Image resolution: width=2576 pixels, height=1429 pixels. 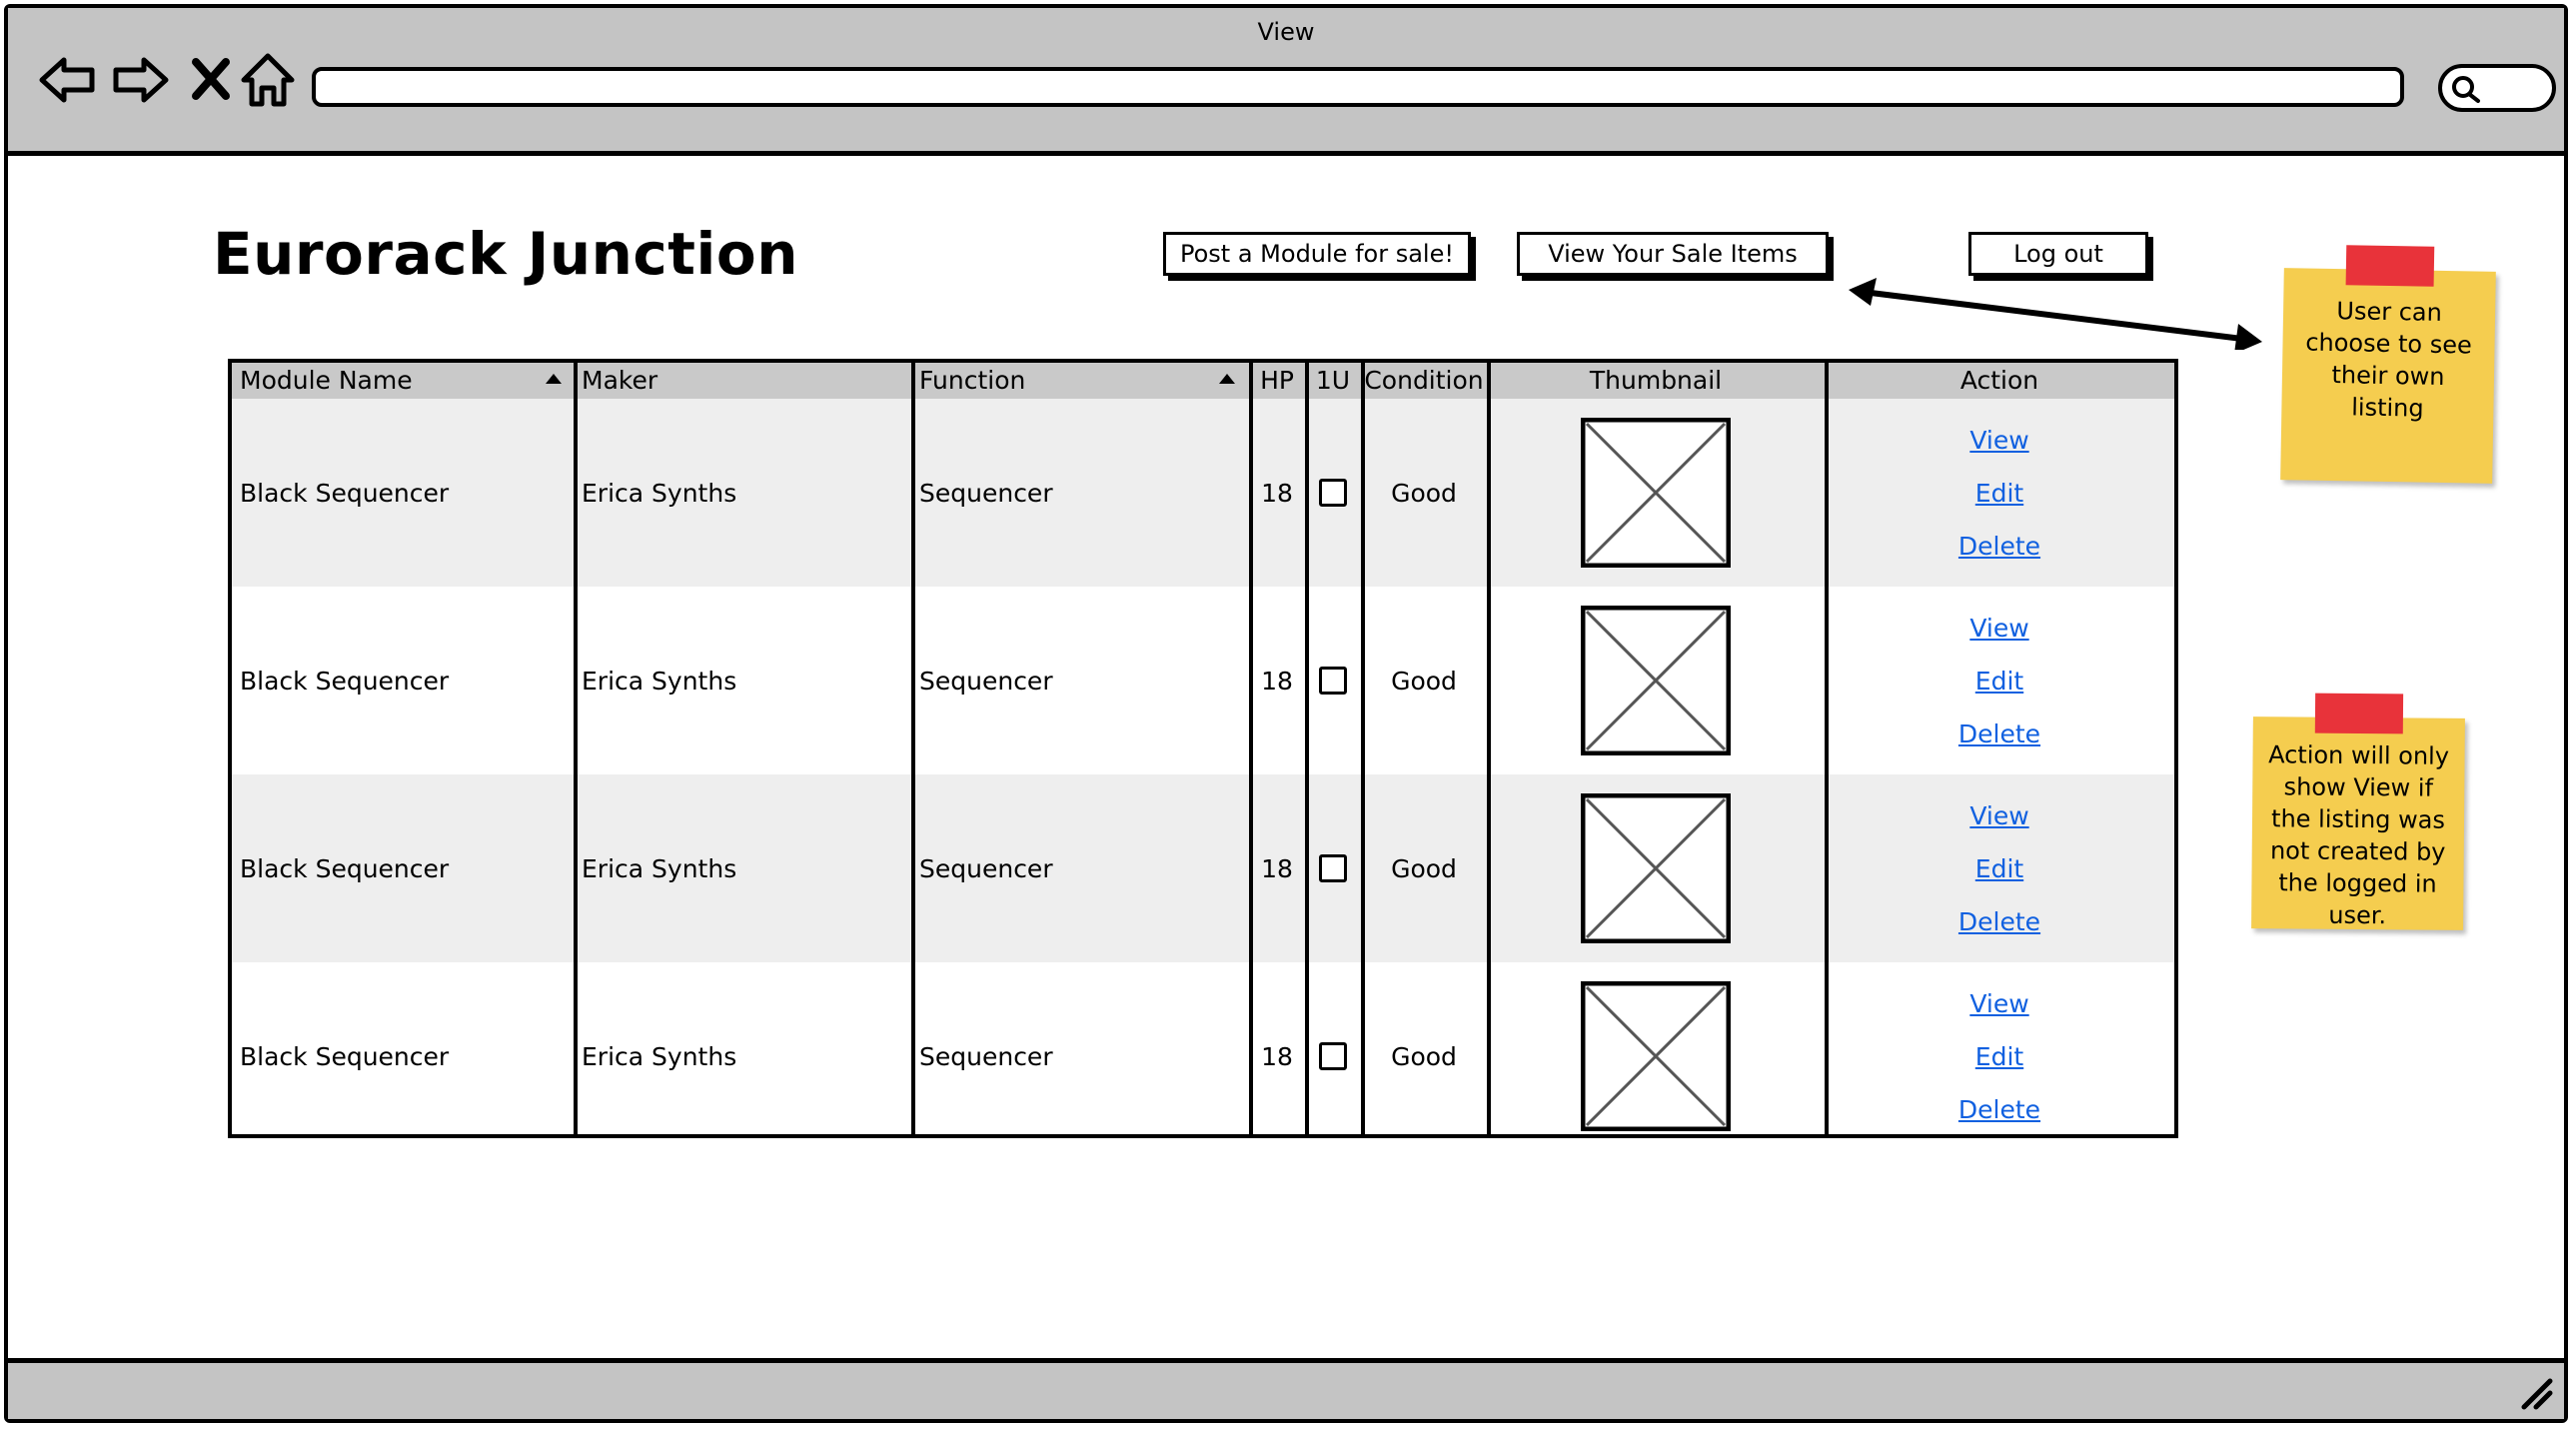 What do you see at coordinates (68, 80) in the screenshot?
I see `back-arrow-icon` at bounding box center [68, 80].